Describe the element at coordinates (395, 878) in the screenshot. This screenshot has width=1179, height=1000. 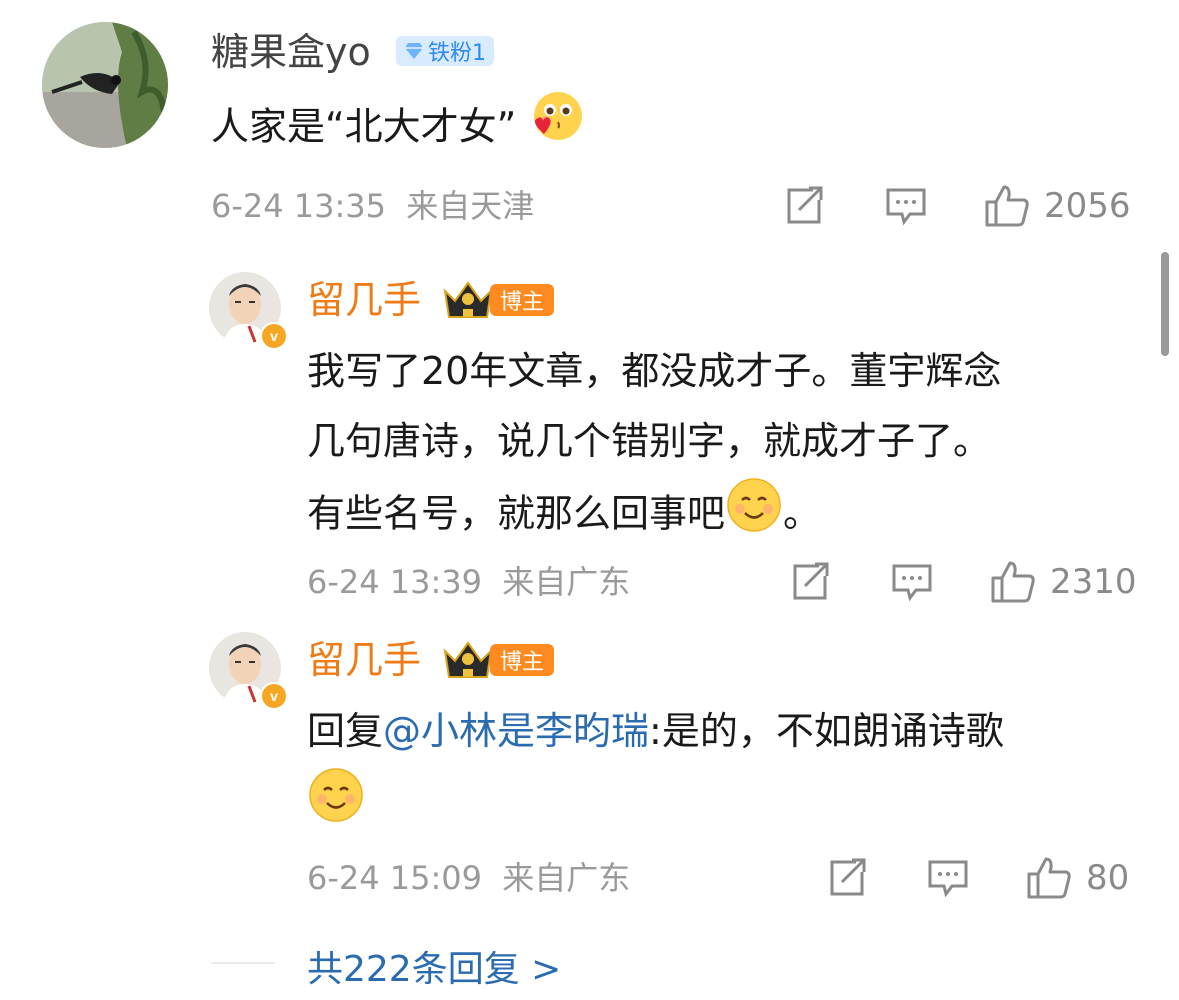
I see `reply-time: 6-24 15:09` at that location.